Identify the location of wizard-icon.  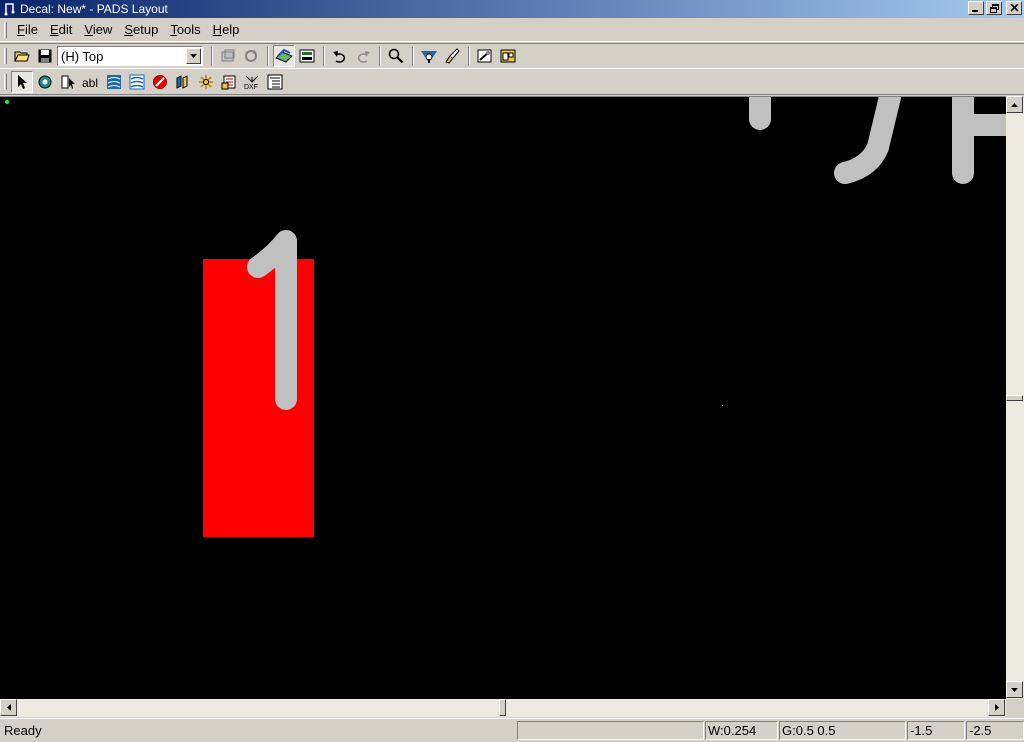
(206, 81).